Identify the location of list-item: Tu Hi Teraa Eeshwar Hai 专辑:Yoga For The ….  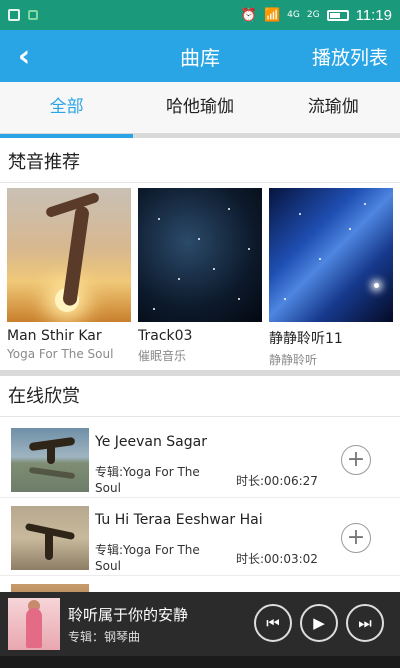
(200, 537).